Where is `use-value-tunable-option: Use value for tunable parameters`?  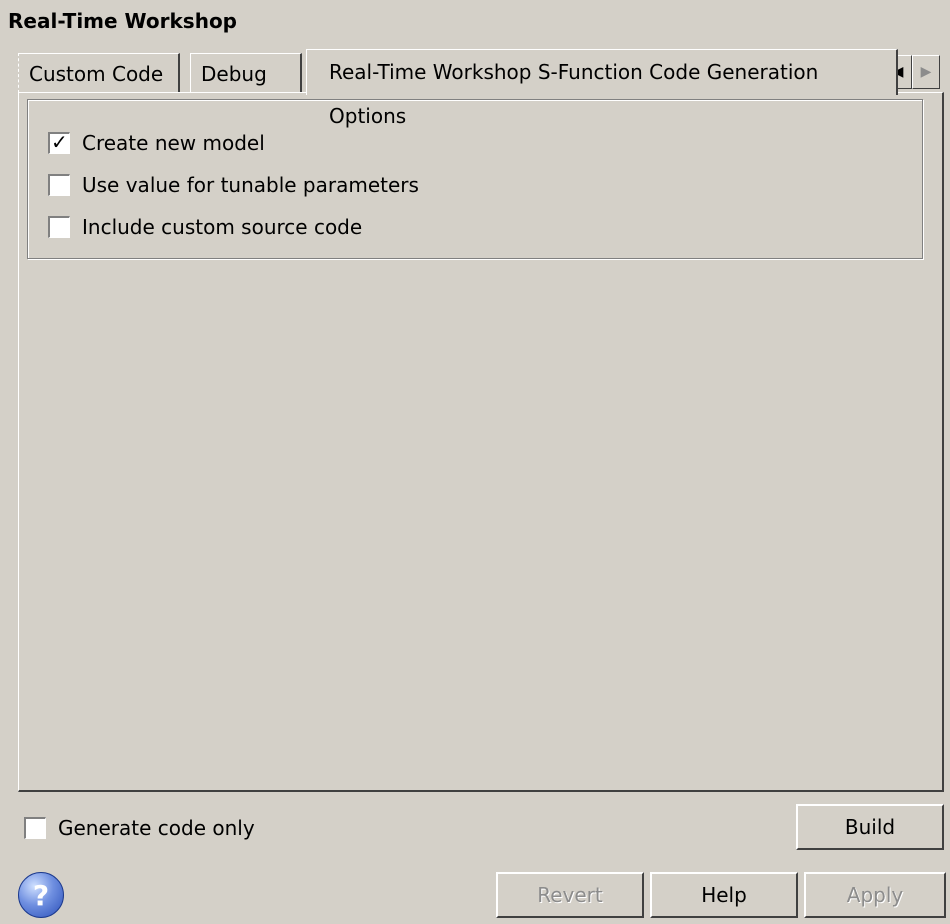
use-value-tunable-option: Use value for tunable parameters is located at coordinates (233, 185).